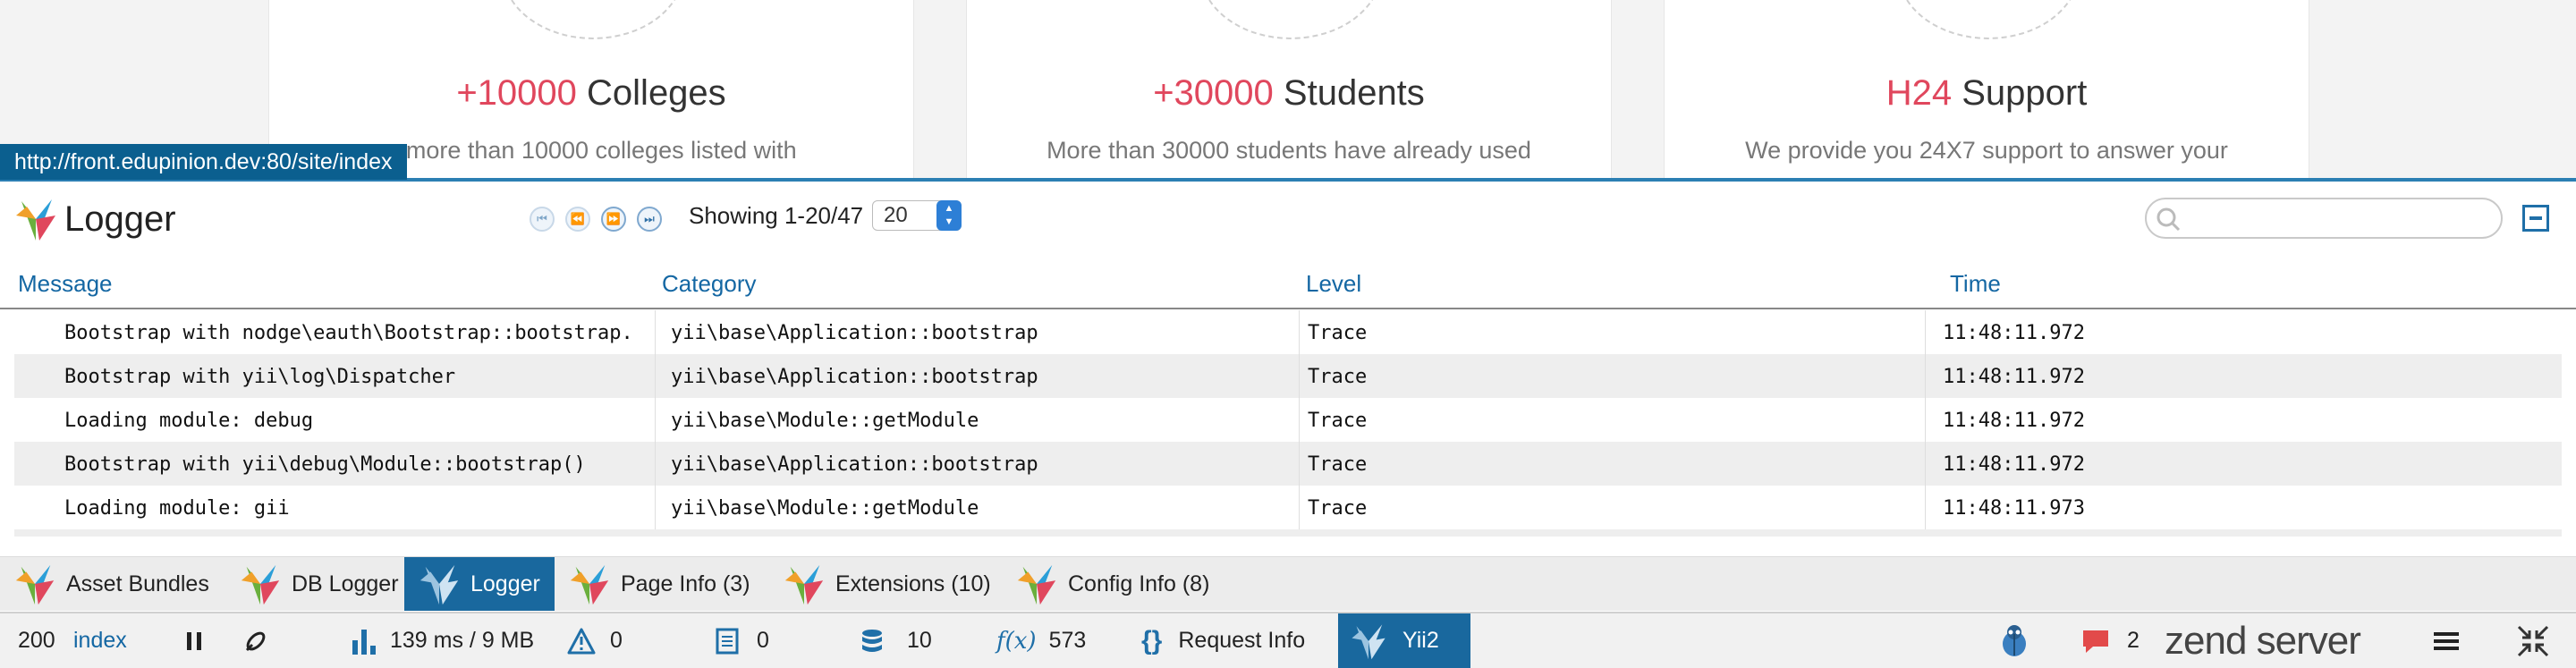  I want to click on page-size-select: 20 ▲ ▼, so click(917, 216).